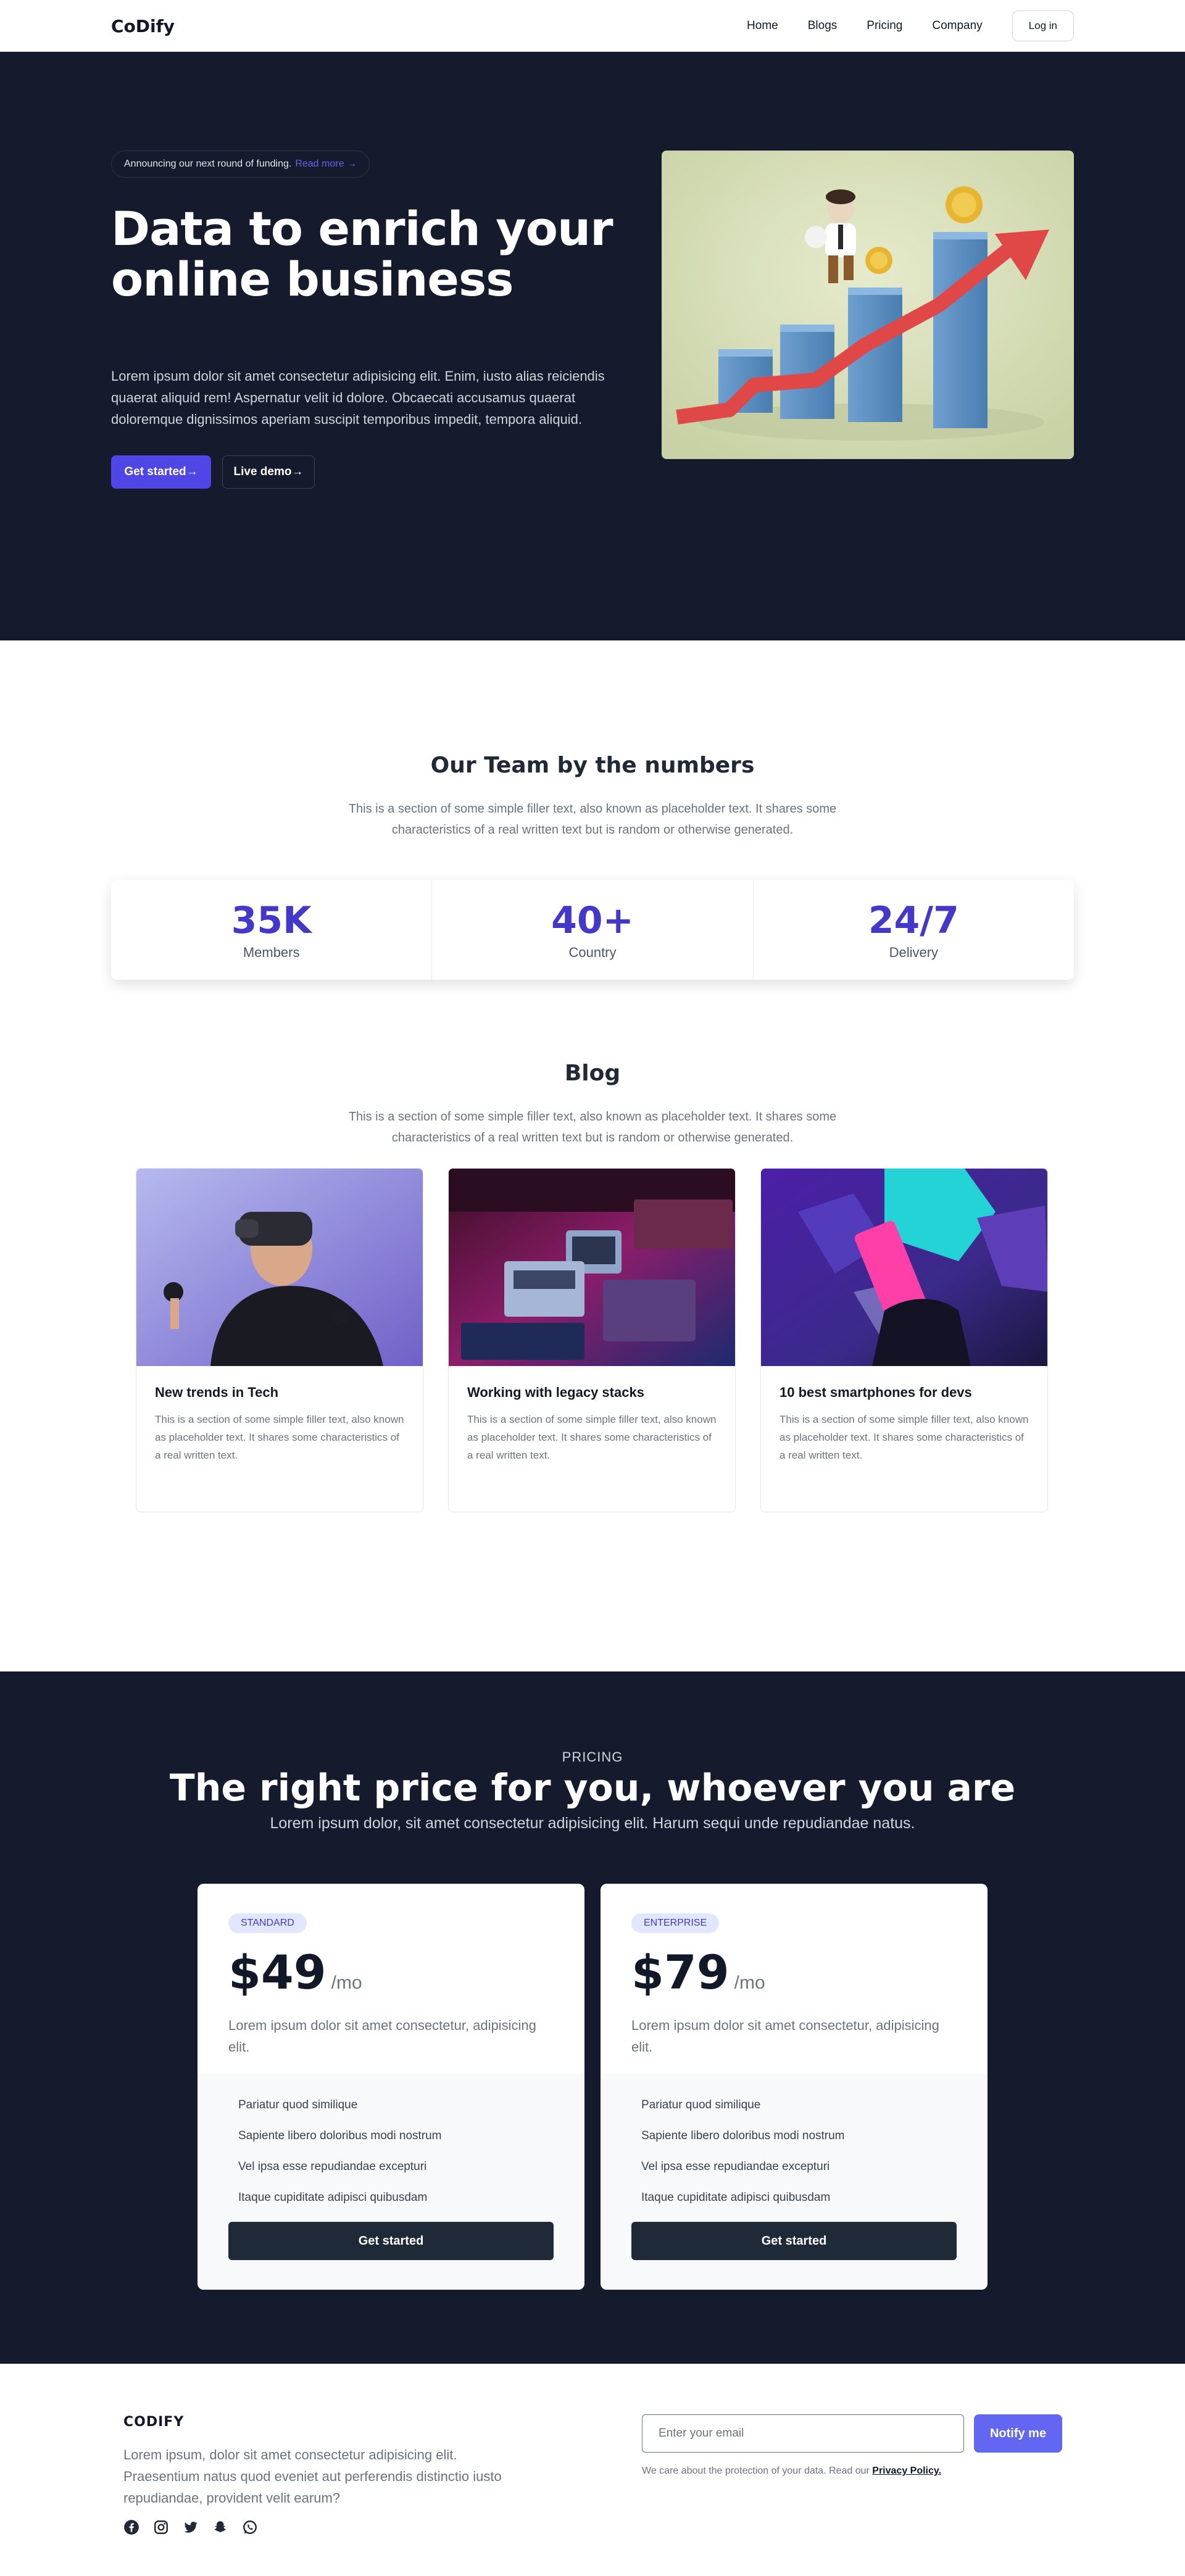  What do you see at coordinates (910, 25) in the screenshot?
I see `nav-links: Home Blogs Pricing Company Log in` at bounding box center [910, 25].